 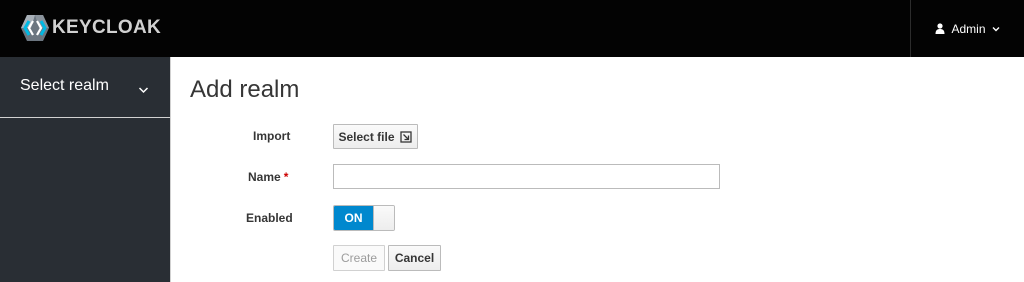 I want to click on user-menu: Admin, so click(x=967, y=28).